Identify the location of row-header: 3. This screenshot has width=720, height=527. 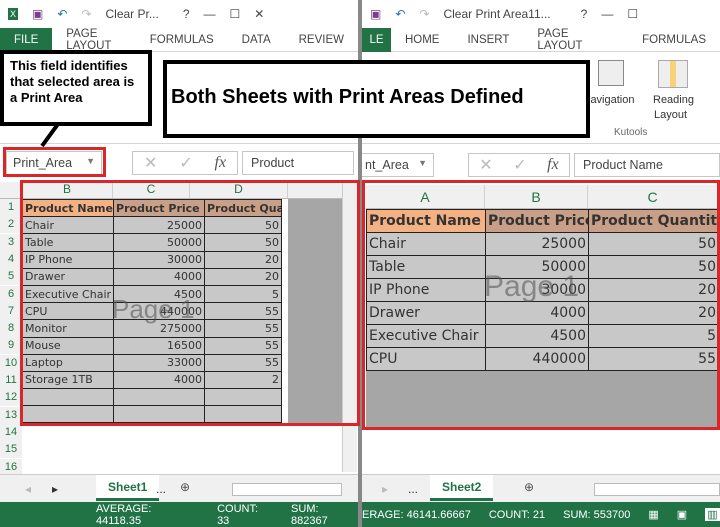
(11, 242).